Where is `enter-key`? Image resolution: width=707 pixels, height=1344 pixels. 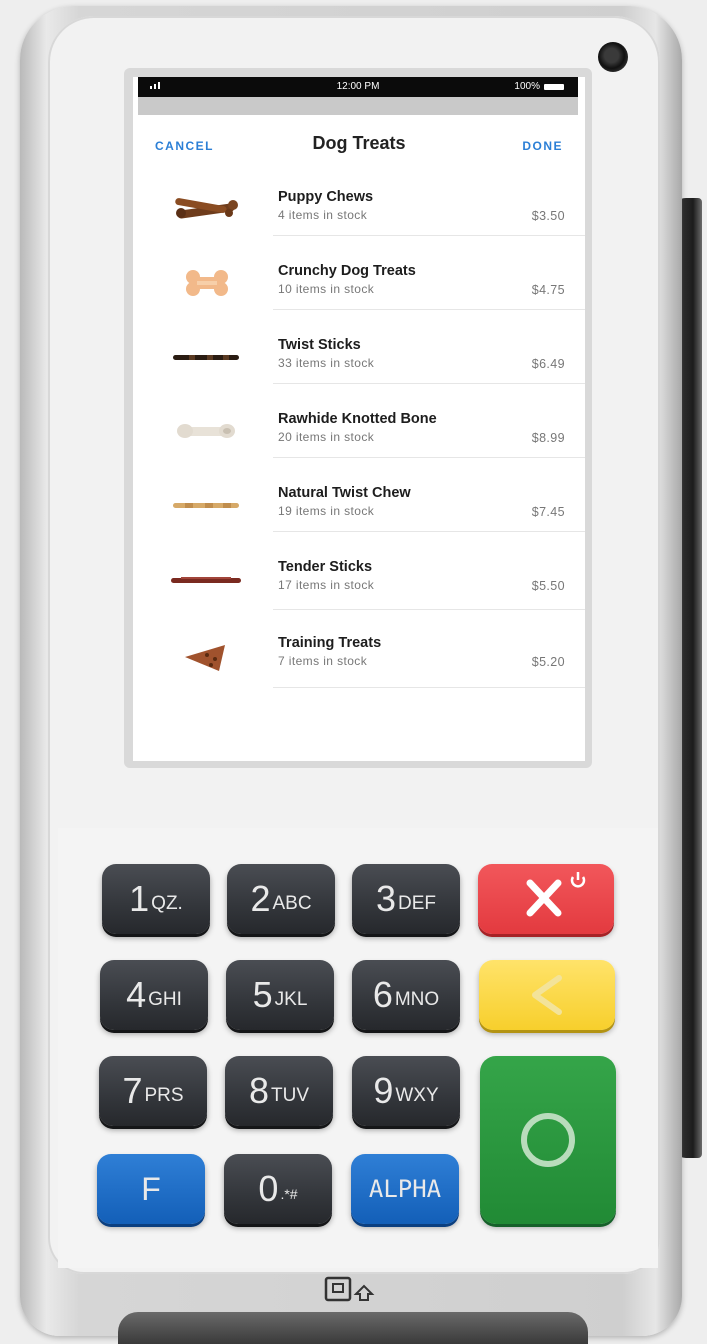 enter-key is located at coordinates (548, 1140).